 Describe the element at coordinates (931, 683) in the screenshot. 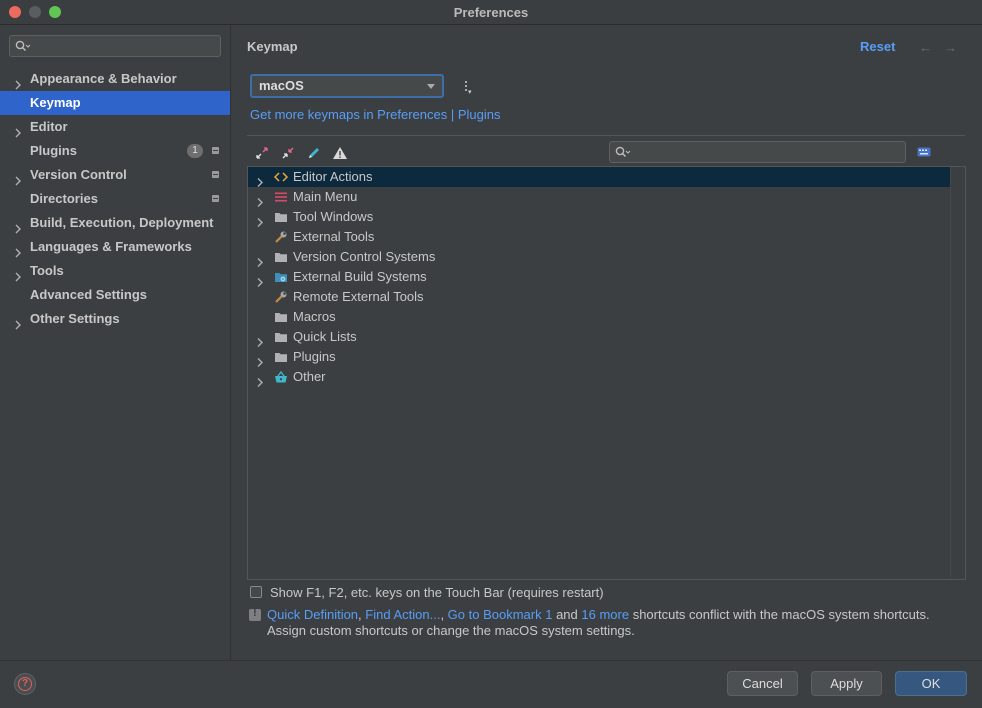

I see `ok-button: OK` at that location.